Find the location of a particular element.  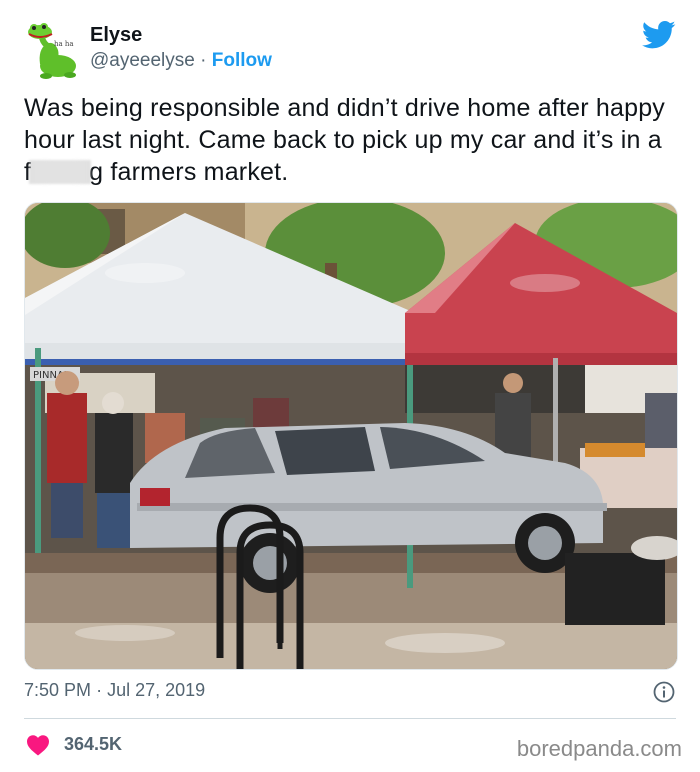

follow-button: Follow is located at coordinates (242, 60).